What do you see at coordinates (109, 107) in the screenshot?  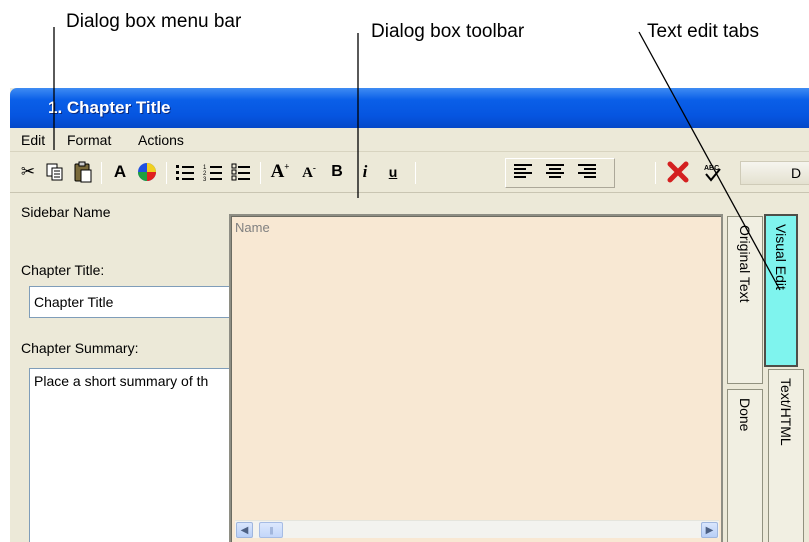 I see `window-title: 1. Chapter Title` at bounding box center [109, 107].